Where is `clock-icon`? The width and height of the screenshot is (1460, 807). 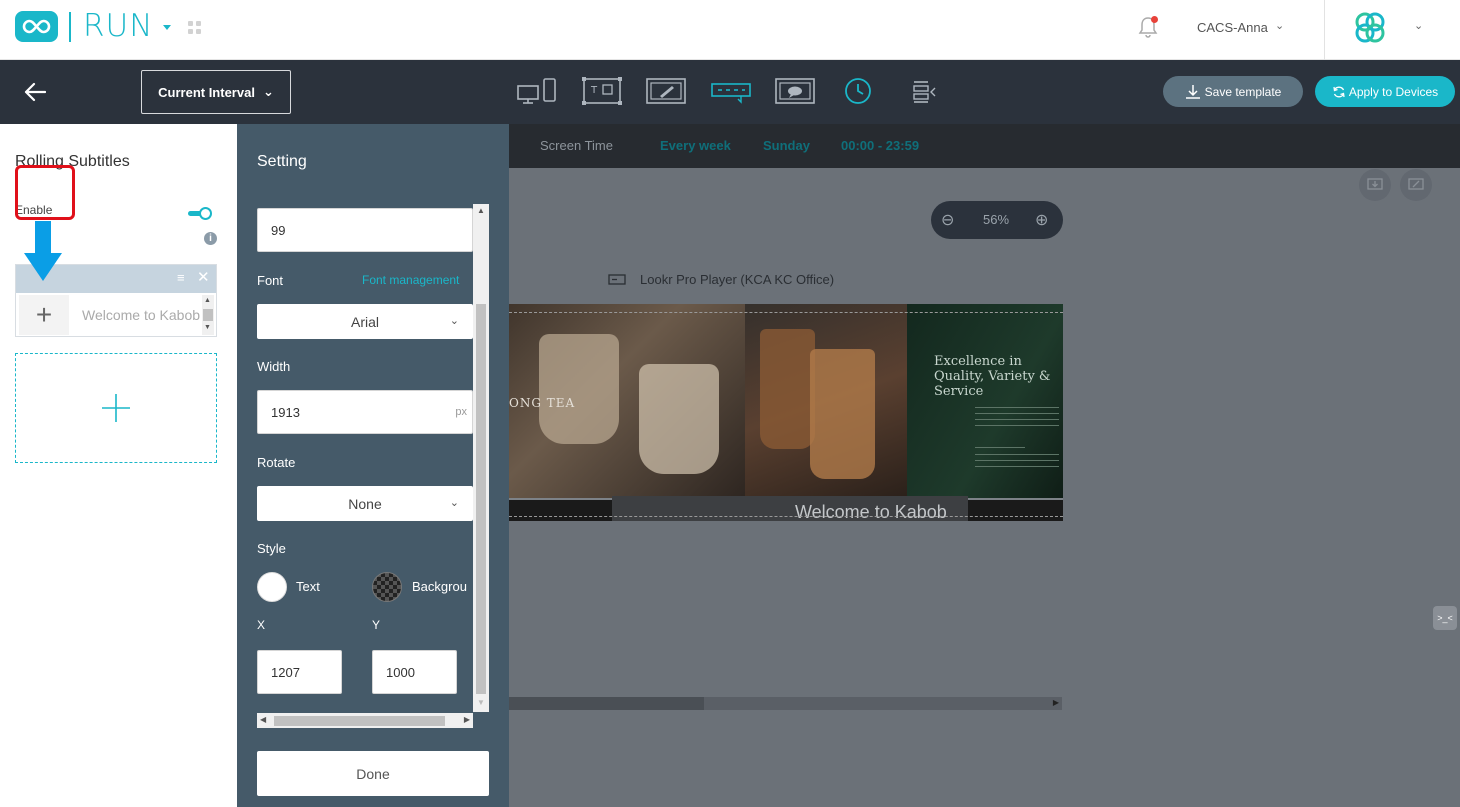
clock-icon is located at coordinates (858, 91).